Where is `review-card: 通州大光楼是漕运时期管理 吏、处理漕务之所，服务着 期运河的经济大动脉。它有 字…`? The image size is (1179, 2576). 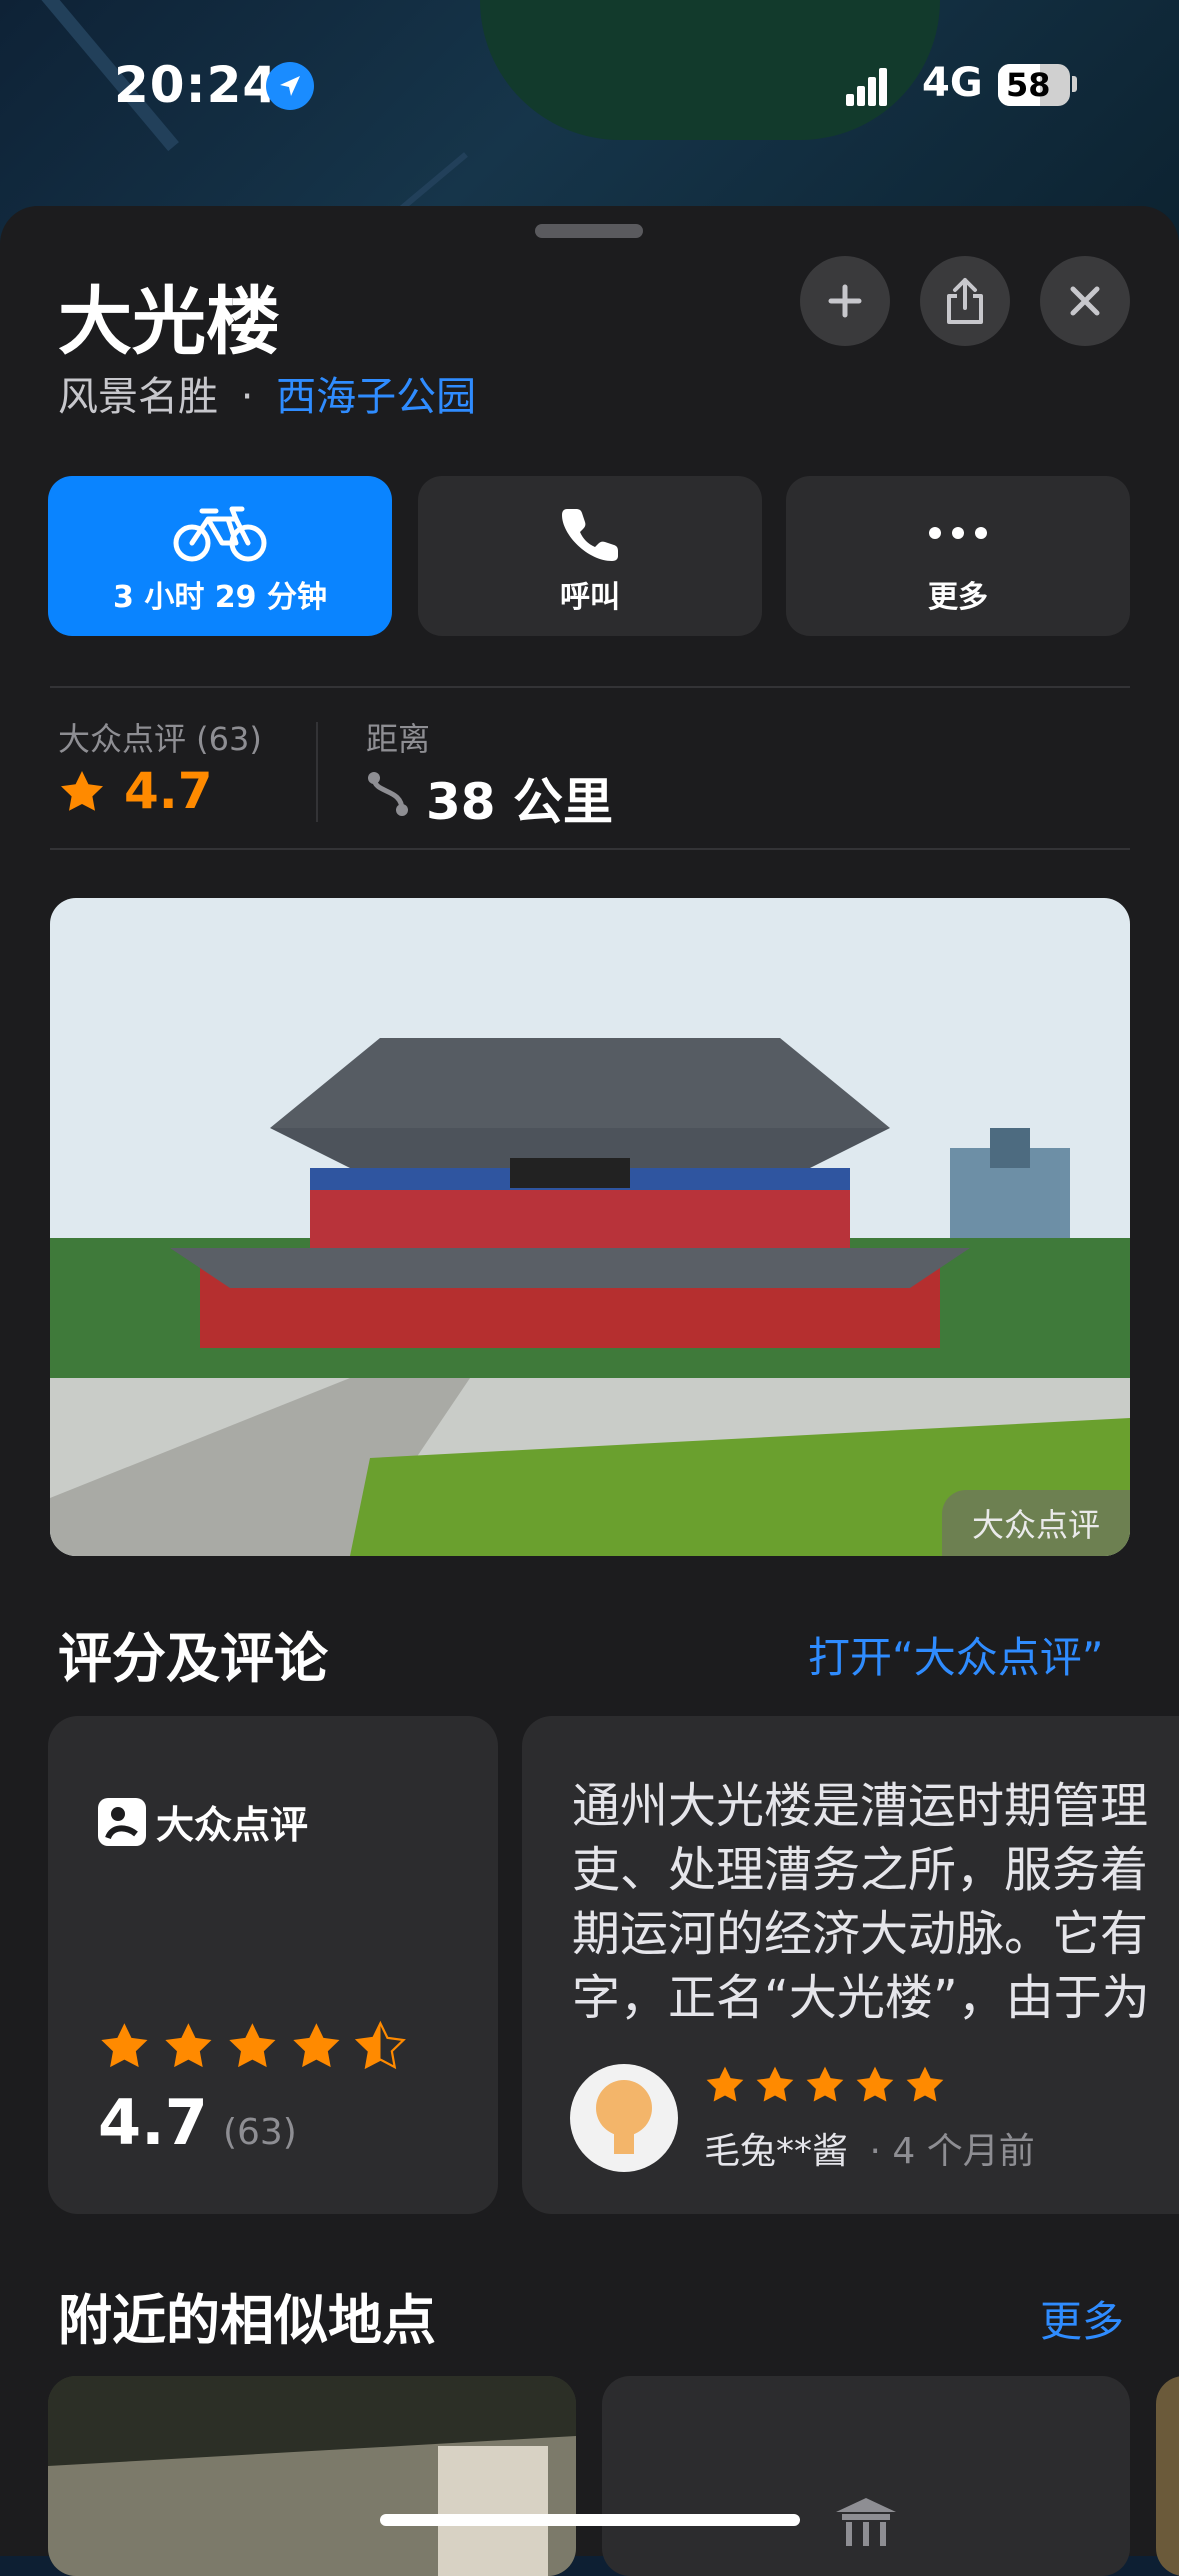 review-card: 通州大光楼是漕运时期管理 吏、处理漕务之所，服务着 期运河的经济大动脉。它有 字… is located at coordinates (850, 1965).